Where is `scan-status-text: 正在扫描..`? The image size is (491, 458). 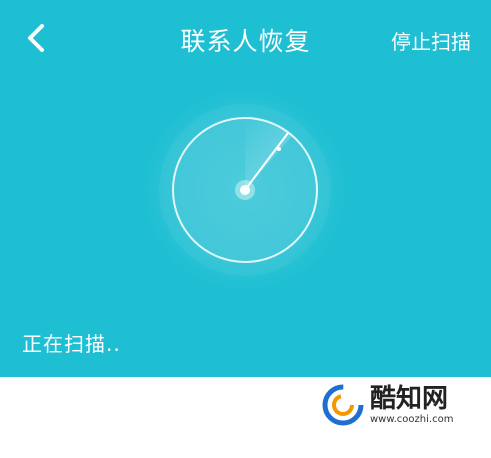
scan-status-text: 正在扫描.. is located at coordinates (71, 344).